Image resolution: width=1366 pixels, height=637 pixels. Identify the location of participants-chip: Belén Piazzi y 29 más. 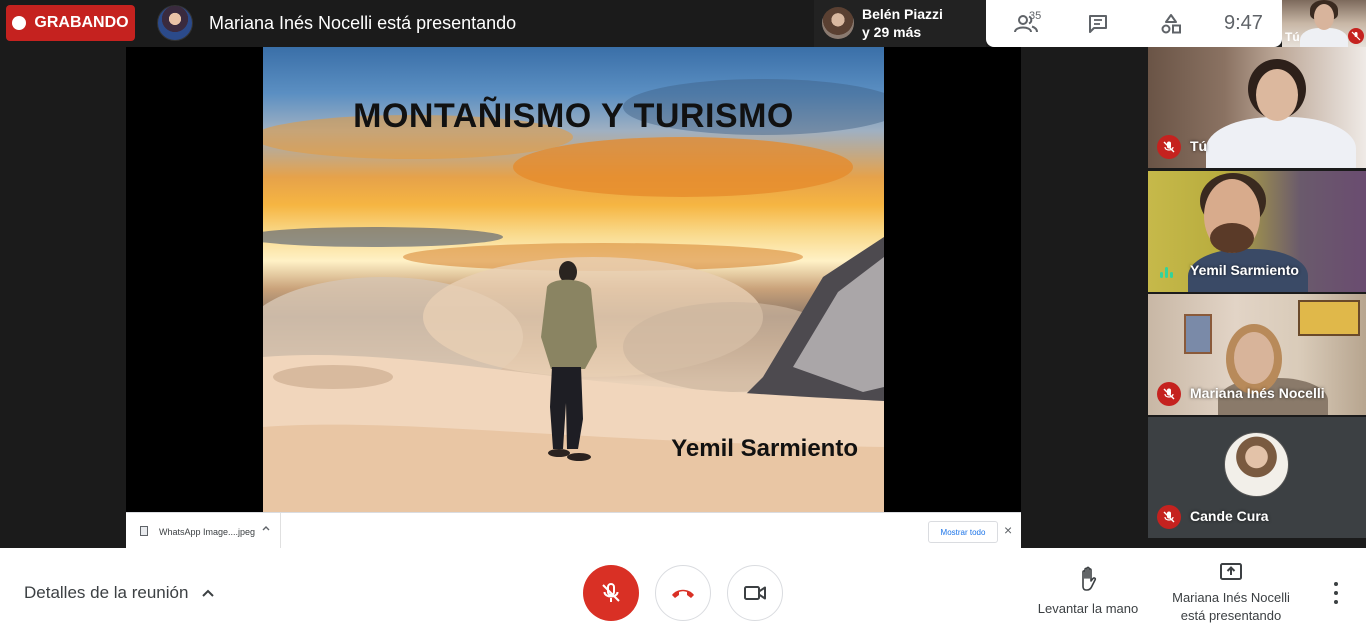
(900, 23).